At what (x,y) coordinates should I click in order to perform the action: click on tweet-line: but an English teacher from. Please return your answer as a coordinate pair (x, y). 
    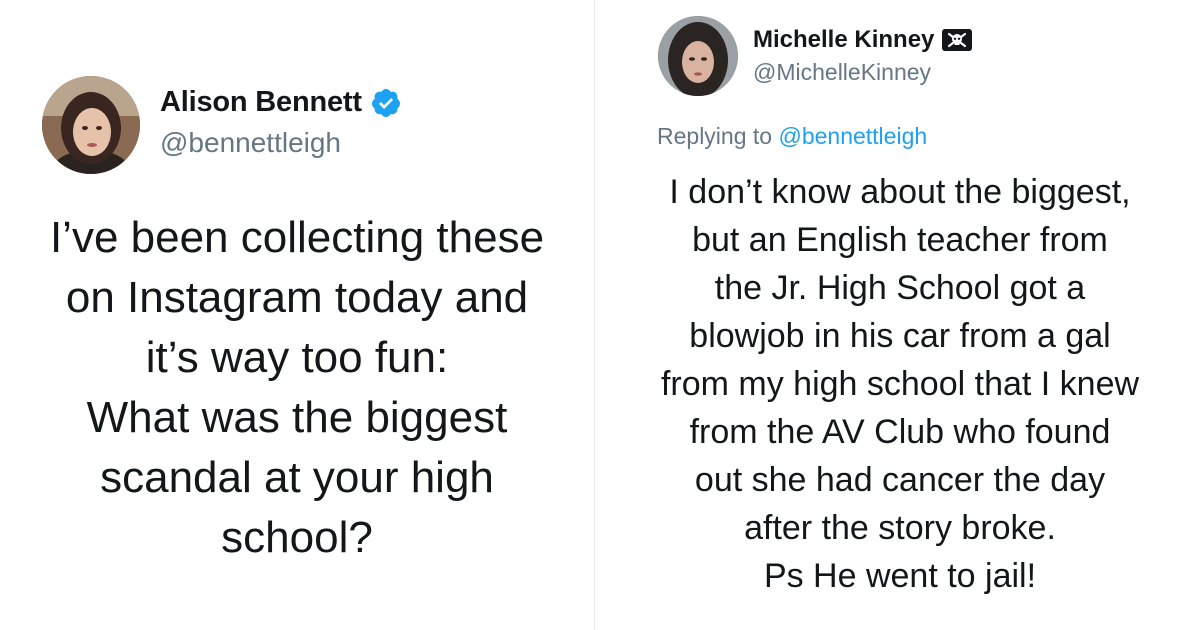
    Looking at the image, I should click on (900, 240).